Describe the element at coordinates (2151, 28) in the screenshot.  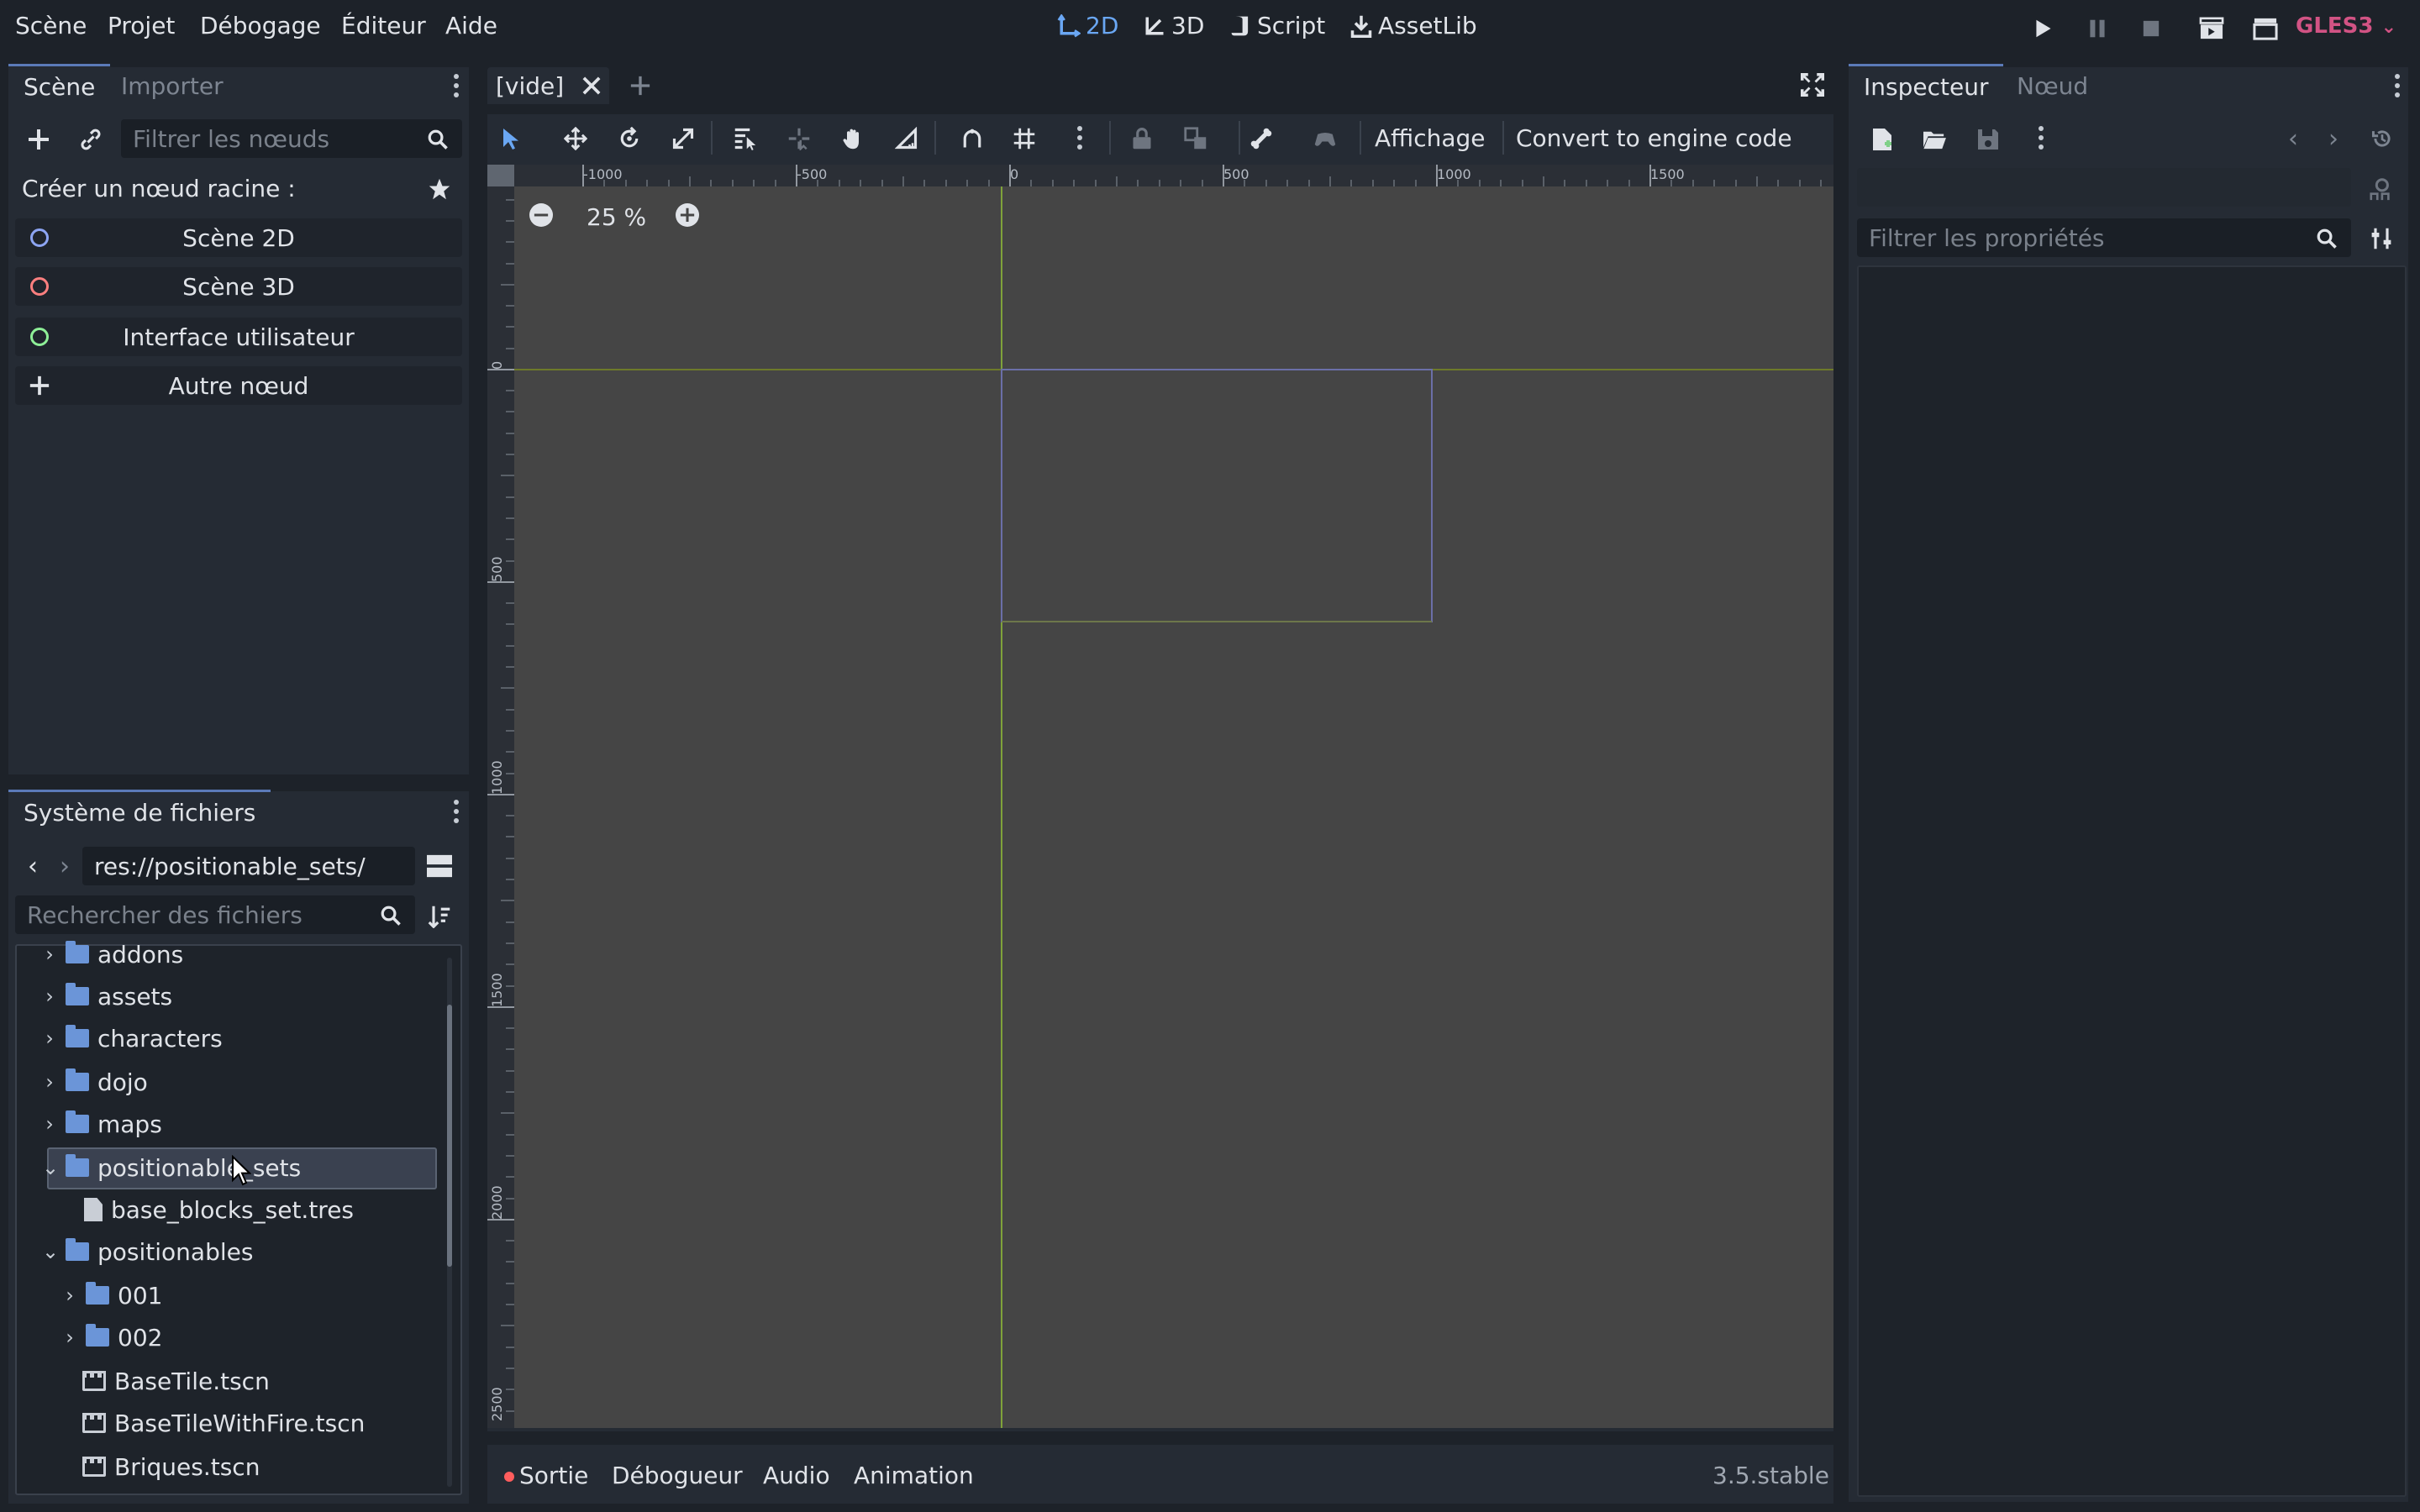
I see `stop-button` at that location.